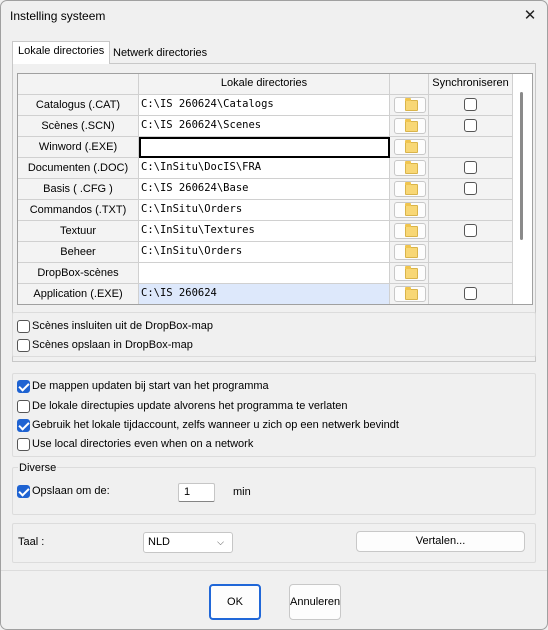 This screenshot has width=548, height=630. I want to click on chevron-down-icon: ⌵, so click(220, 542).